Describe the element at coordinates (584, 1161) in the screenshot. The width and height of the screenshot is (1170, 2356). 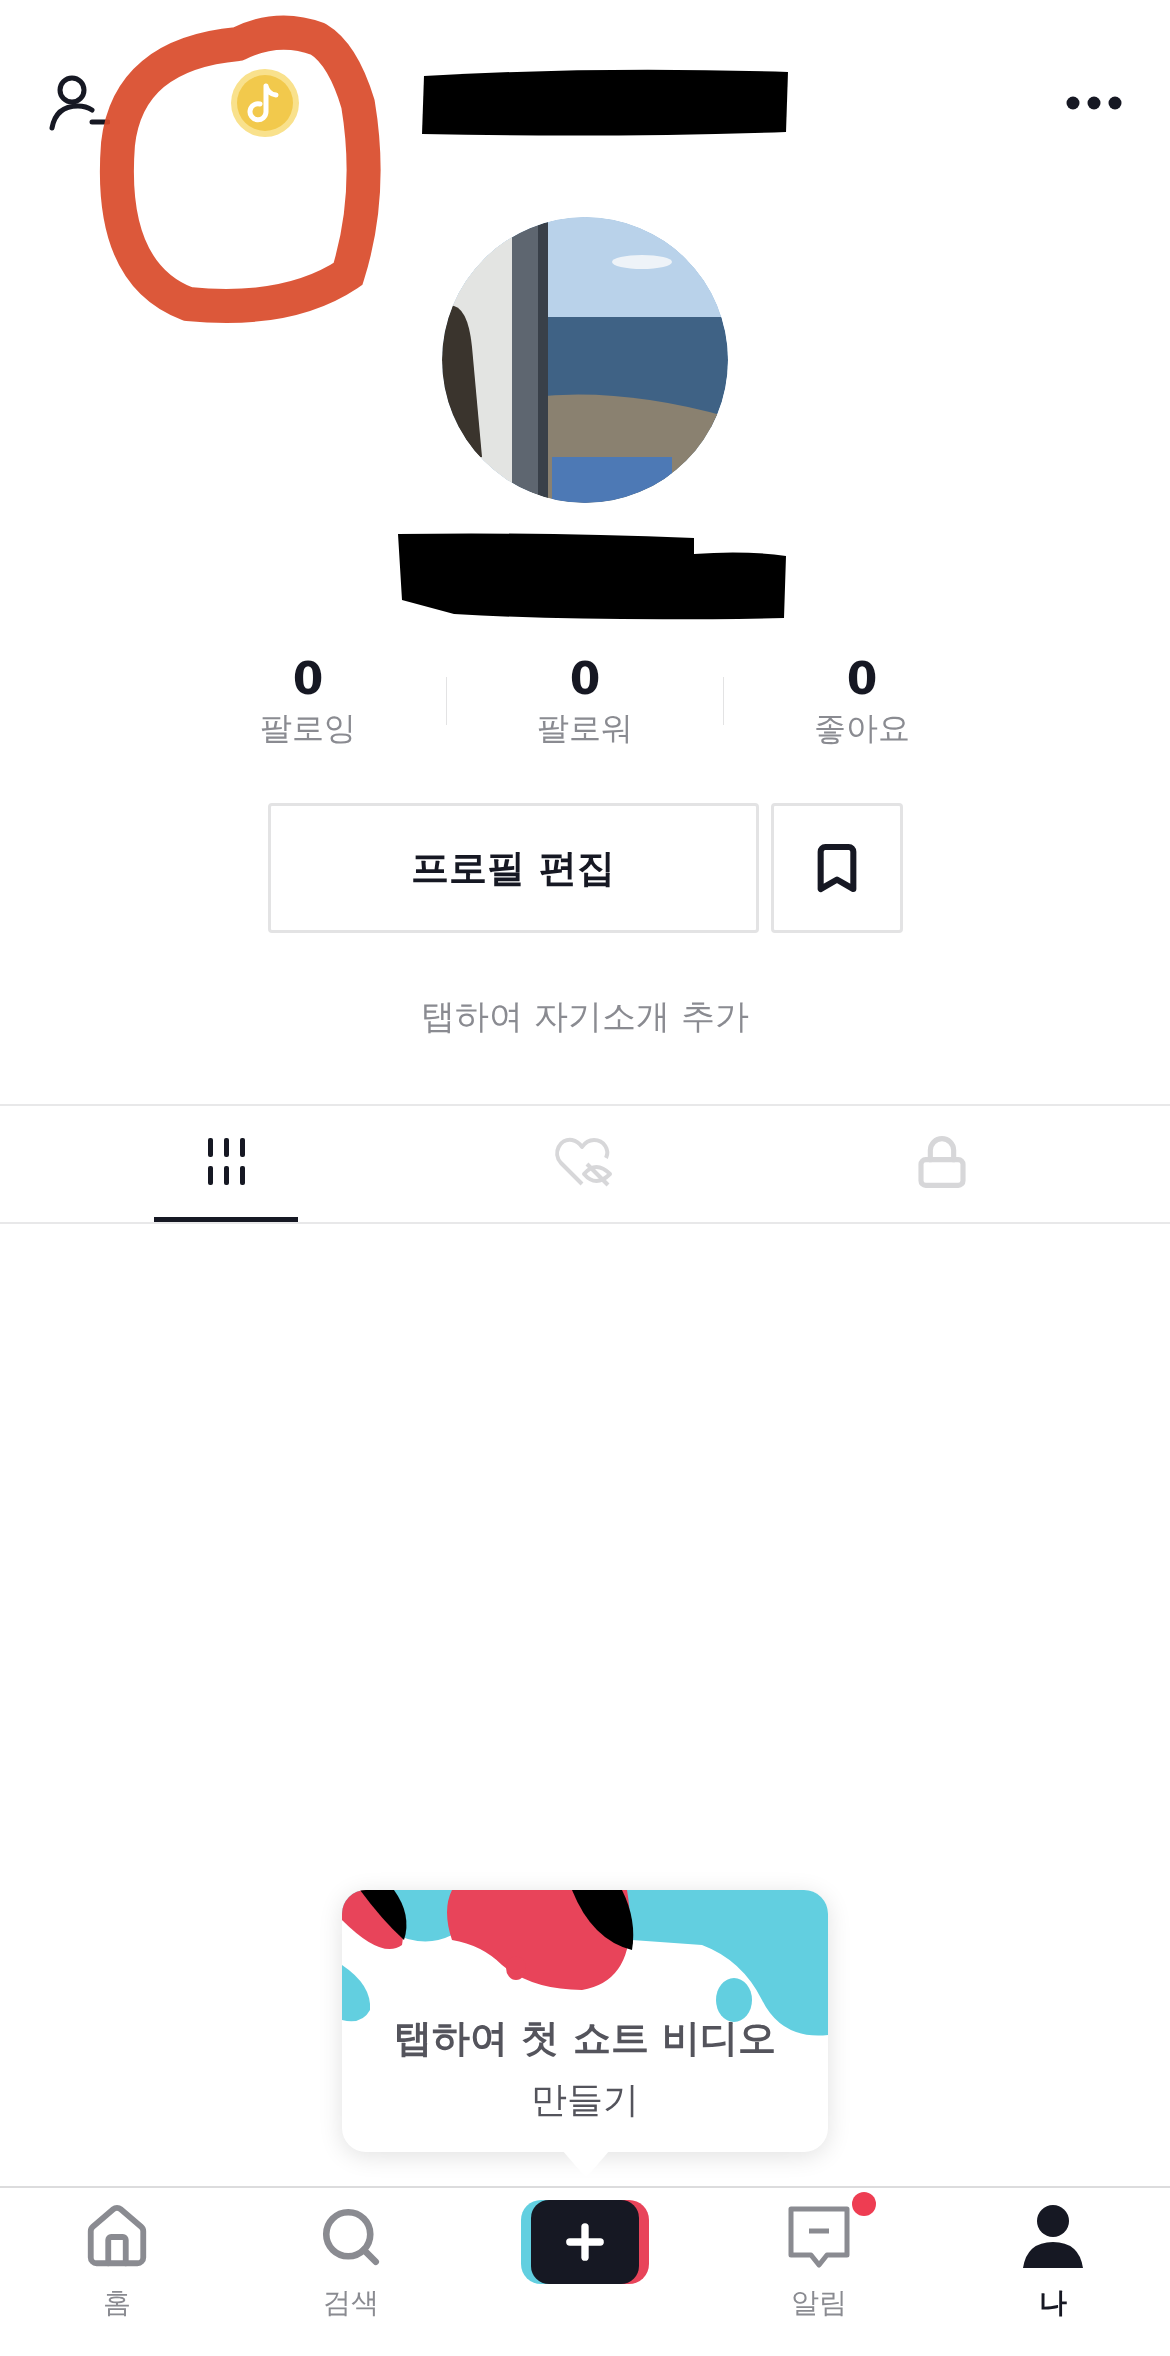
I see `hidden-heart-icon` at that location.